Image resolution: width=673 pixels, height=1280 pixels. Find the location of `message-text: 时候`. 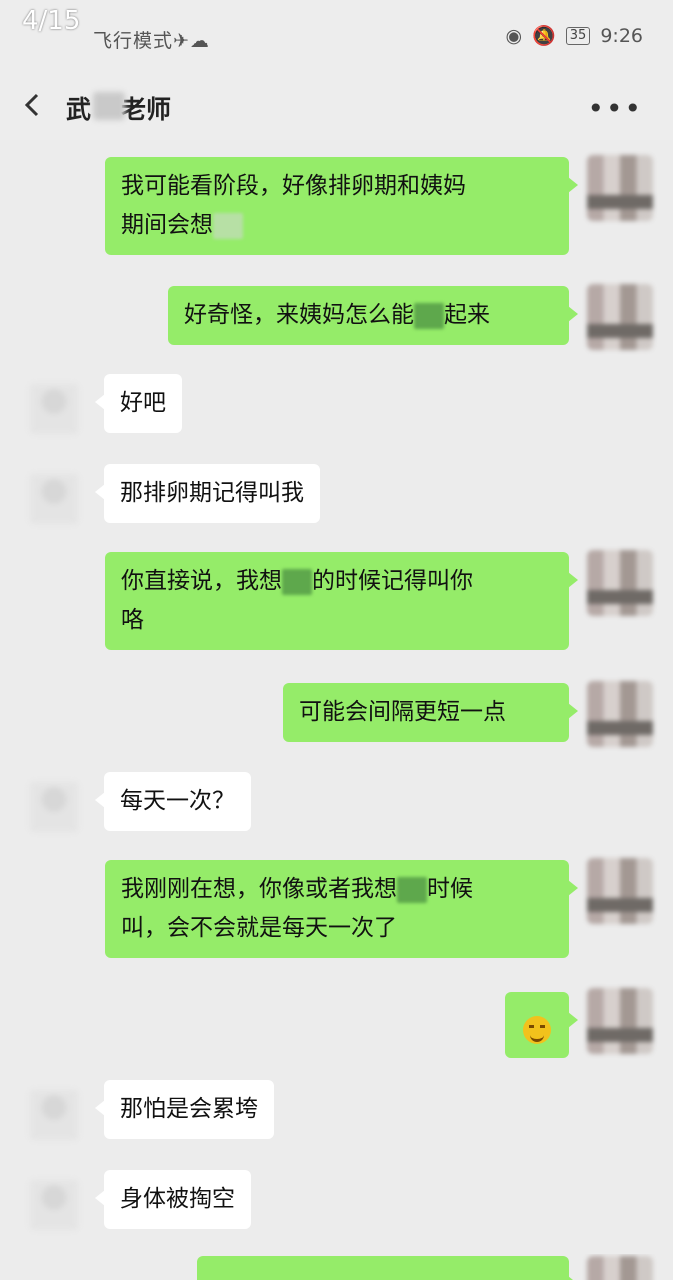

message-text: 时候 is located at coordinates (450, 889).